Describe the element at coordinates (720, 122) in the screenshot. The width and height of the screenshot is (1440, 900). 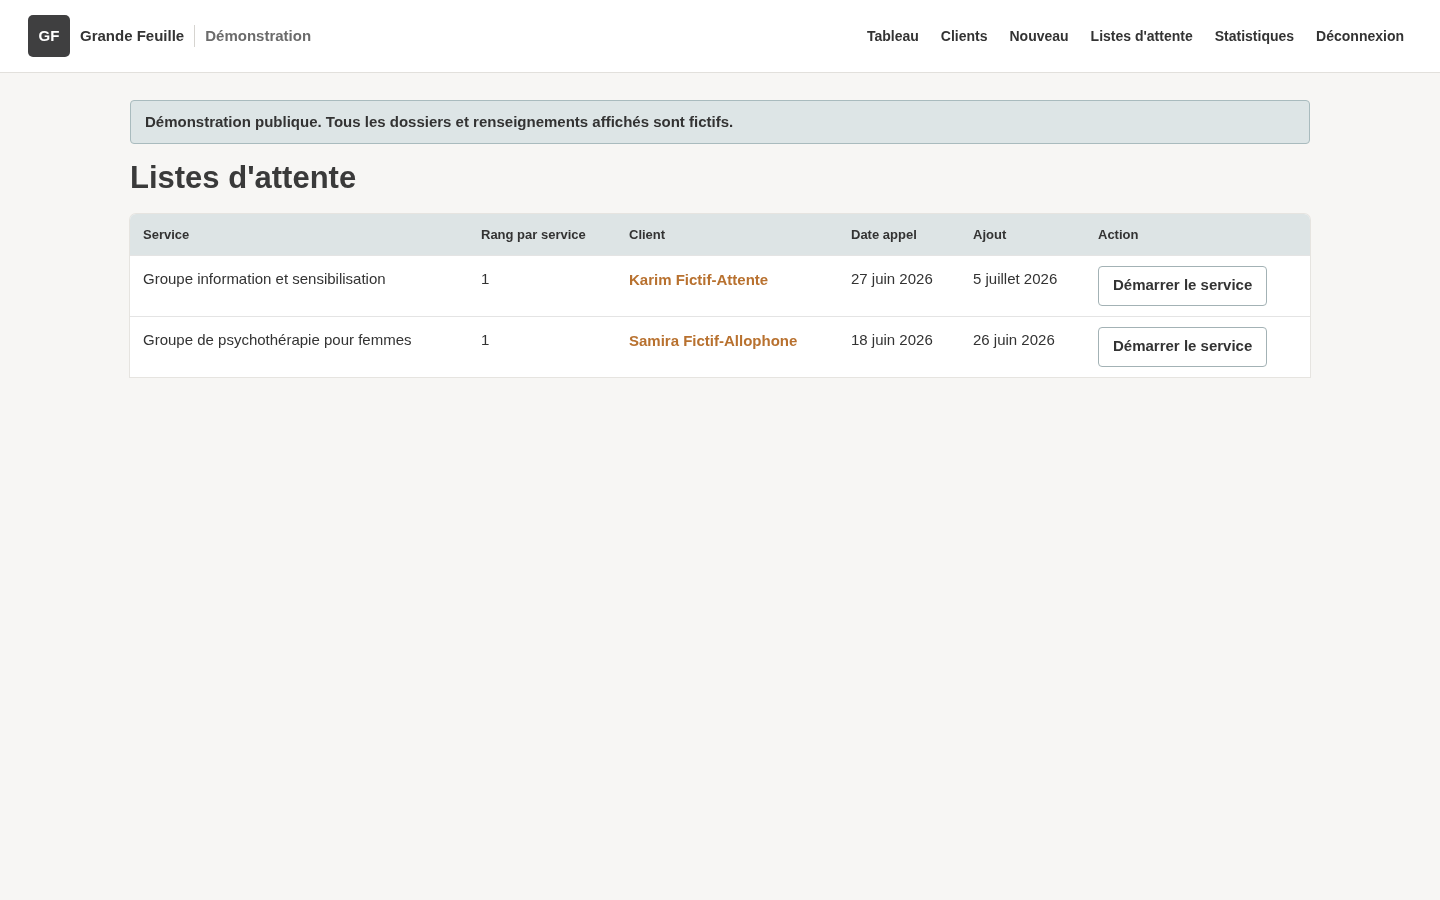
I see `notice-banner: Démonstration publique. Tous les dossiers et renseignements affichés sont fictifs.` at that location.